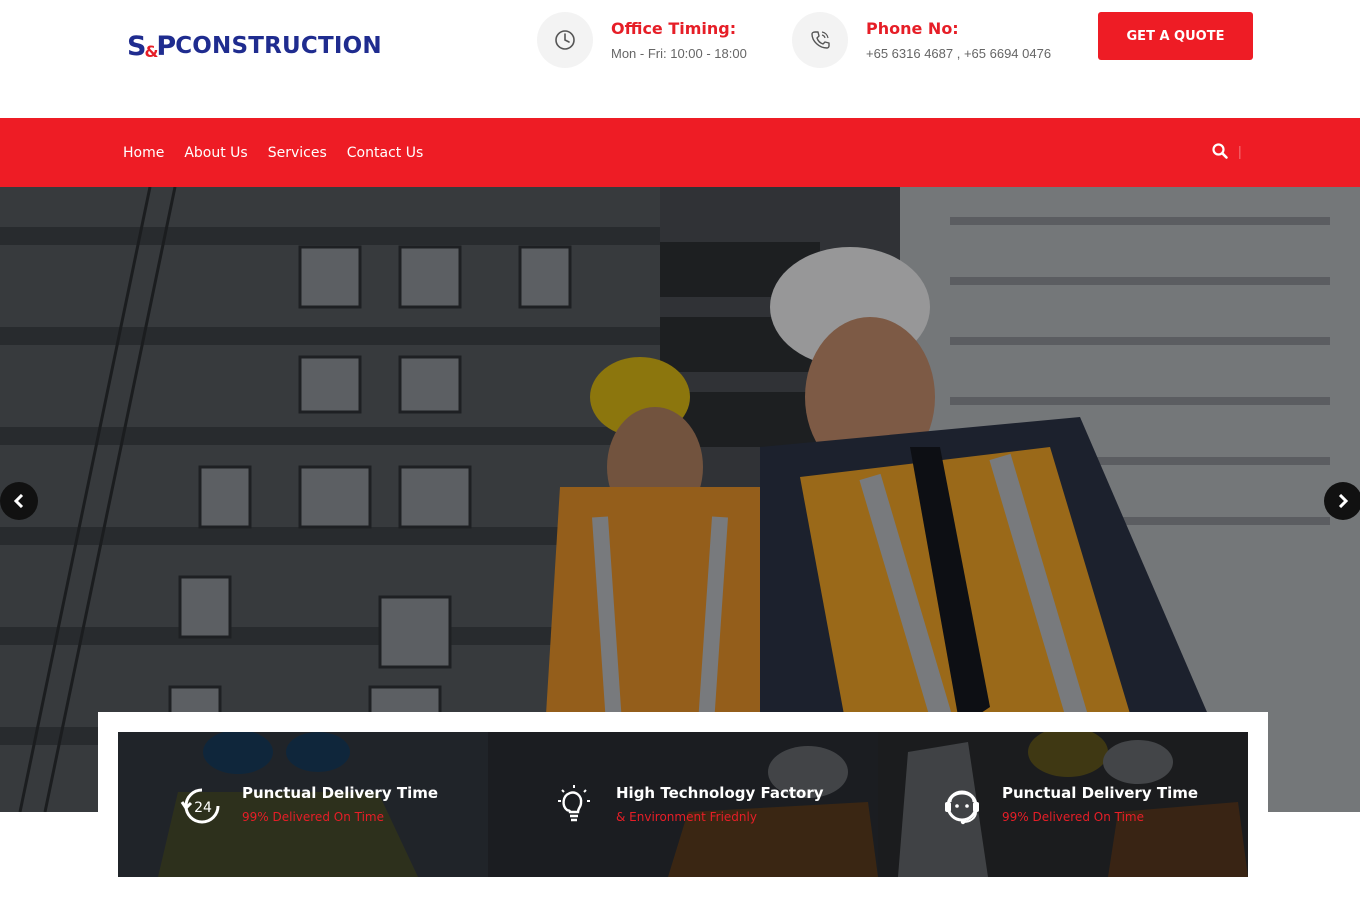 Image resolution: width=1360 pixels, height=920 pixels. I want to click on slider-next-button, so click(1342, 501).